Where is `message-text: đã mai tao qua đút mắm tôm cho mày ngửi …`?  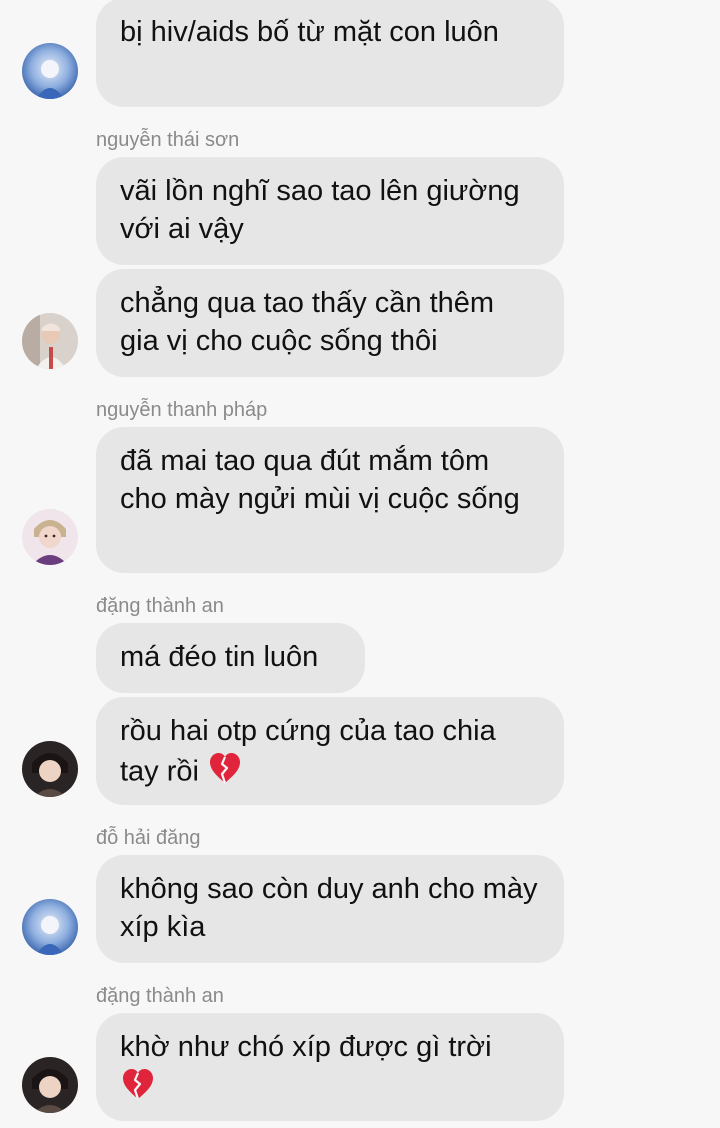 message-text: đã mai tao qua đút mắm tôm cho mày ngửi … is located at coordinates (320, 480).